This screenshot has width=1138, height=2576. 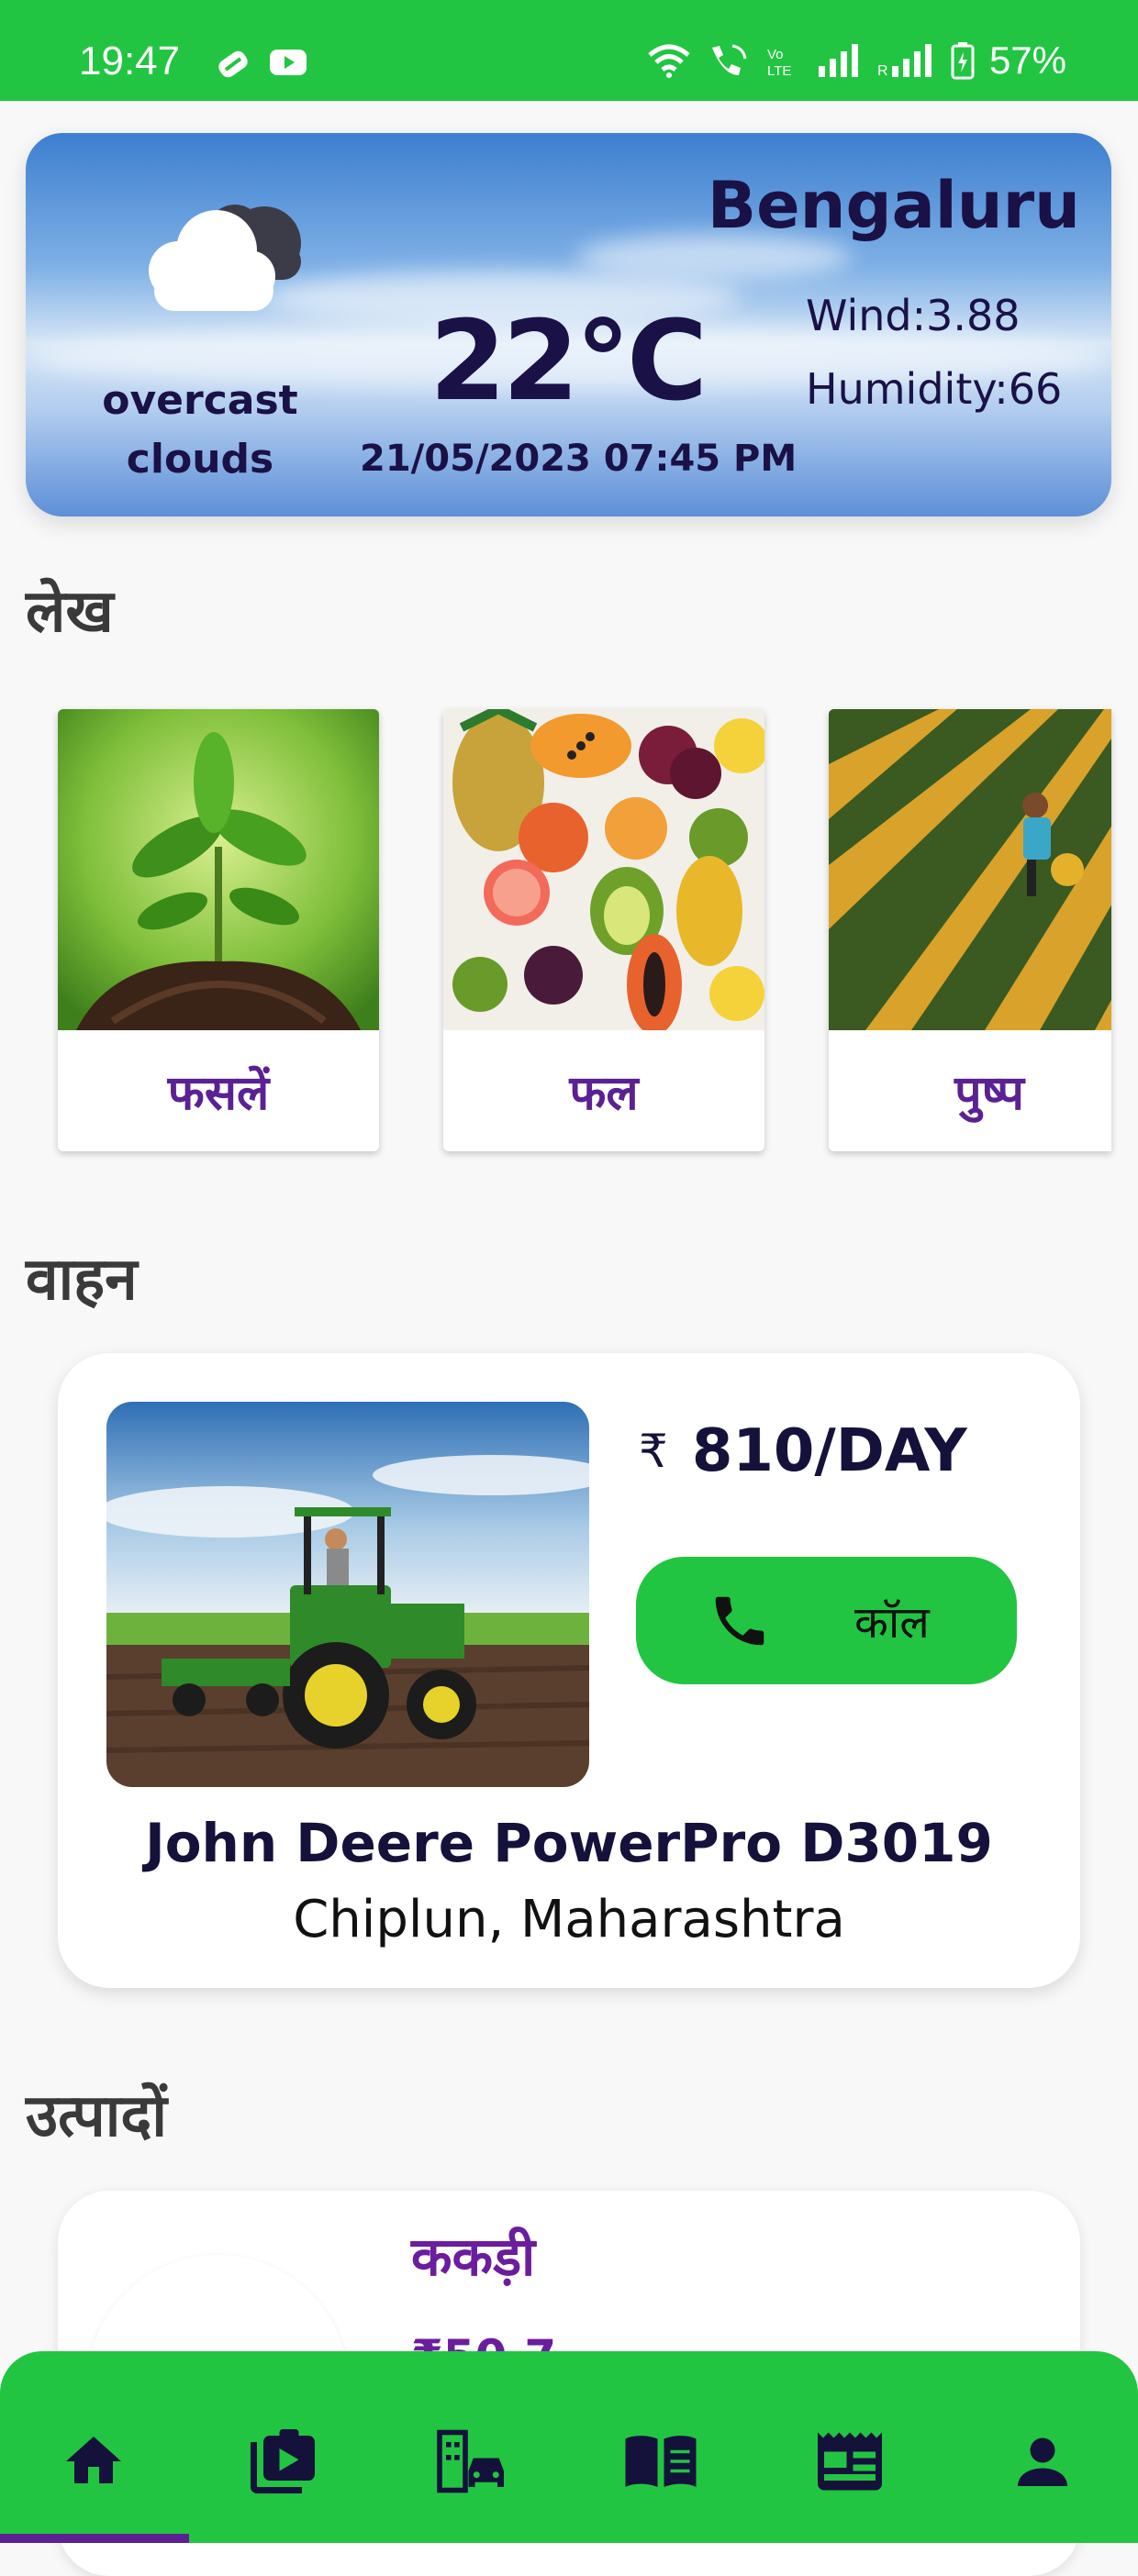 I want to click on vehicle-name: John Deere PowerPro D3019, so click(x=569, y=1843).